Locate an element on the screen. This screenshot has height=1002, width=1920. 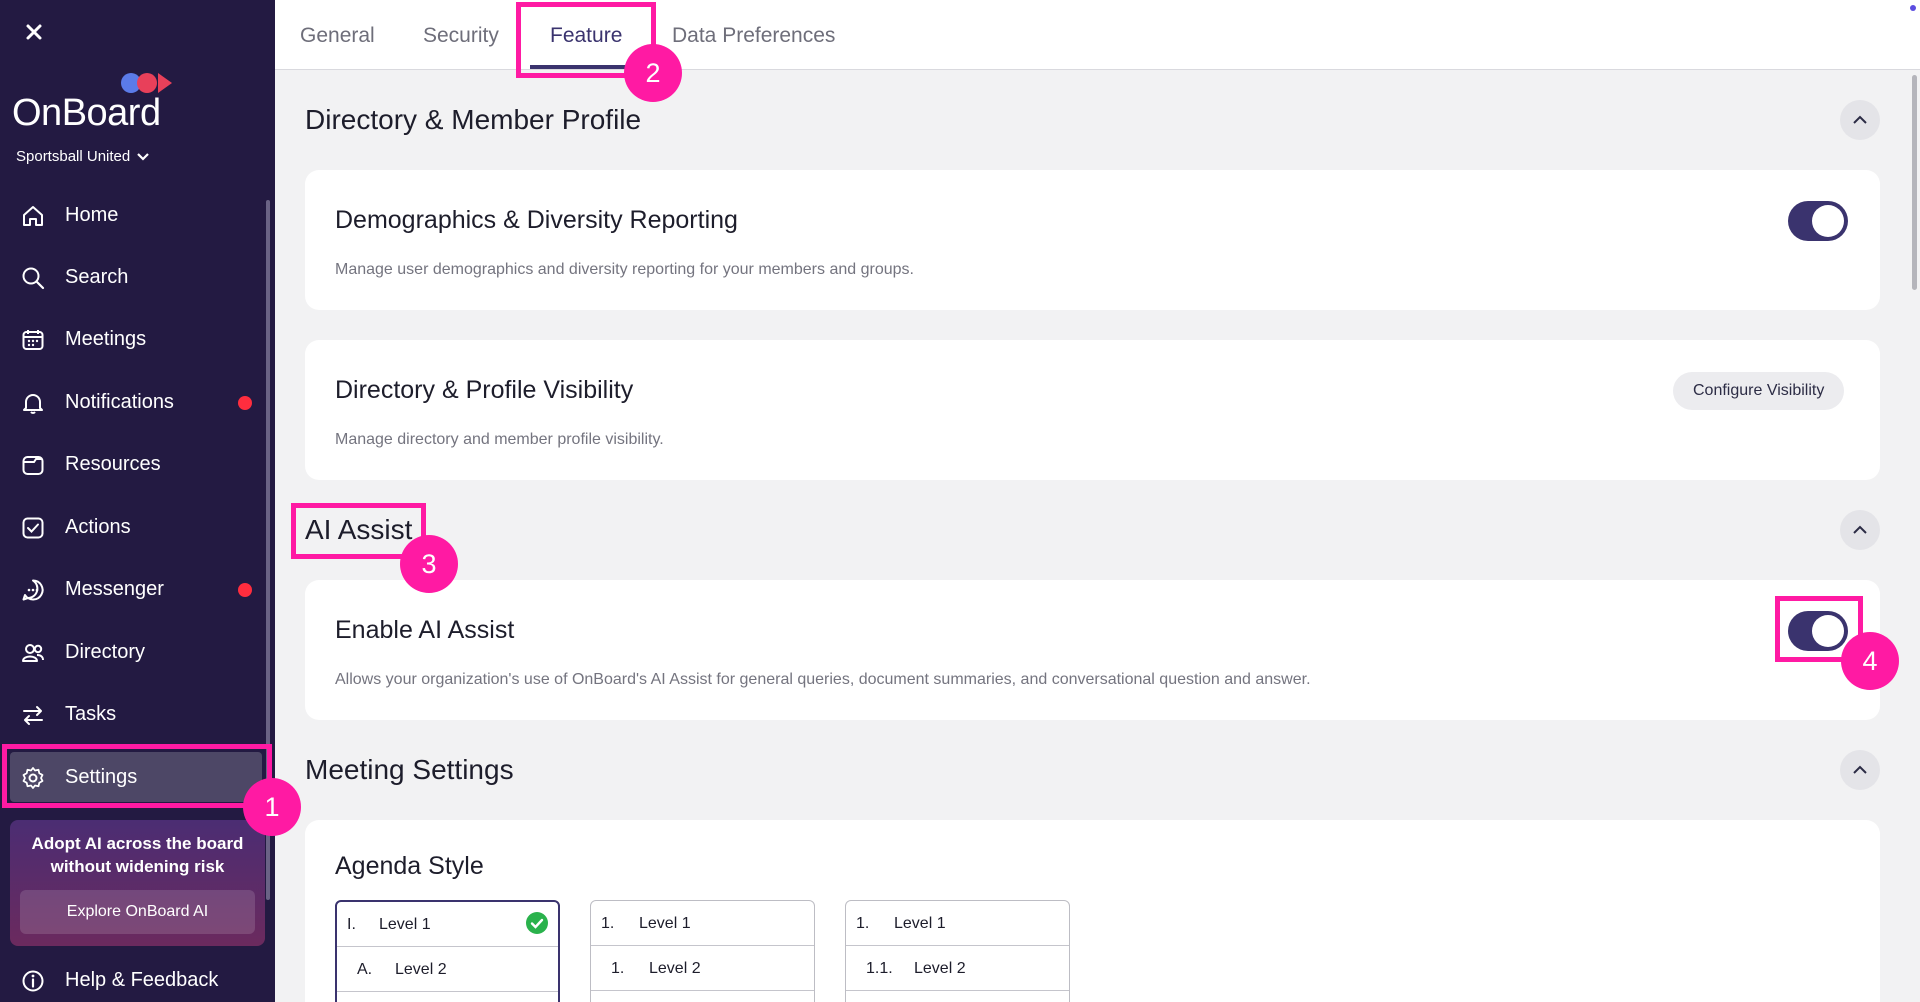
agenda-level-2-row: 1.1. Level 2 is located at coordinates (957, 968).